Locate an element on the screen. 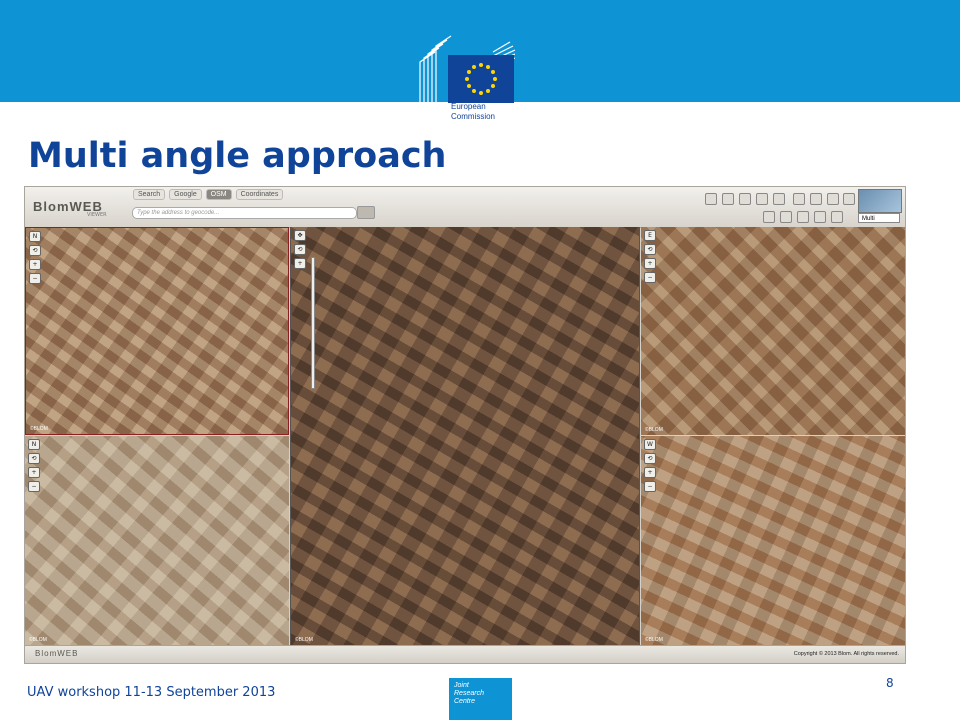  geocode-search-button is located at coordinates (366, 212).